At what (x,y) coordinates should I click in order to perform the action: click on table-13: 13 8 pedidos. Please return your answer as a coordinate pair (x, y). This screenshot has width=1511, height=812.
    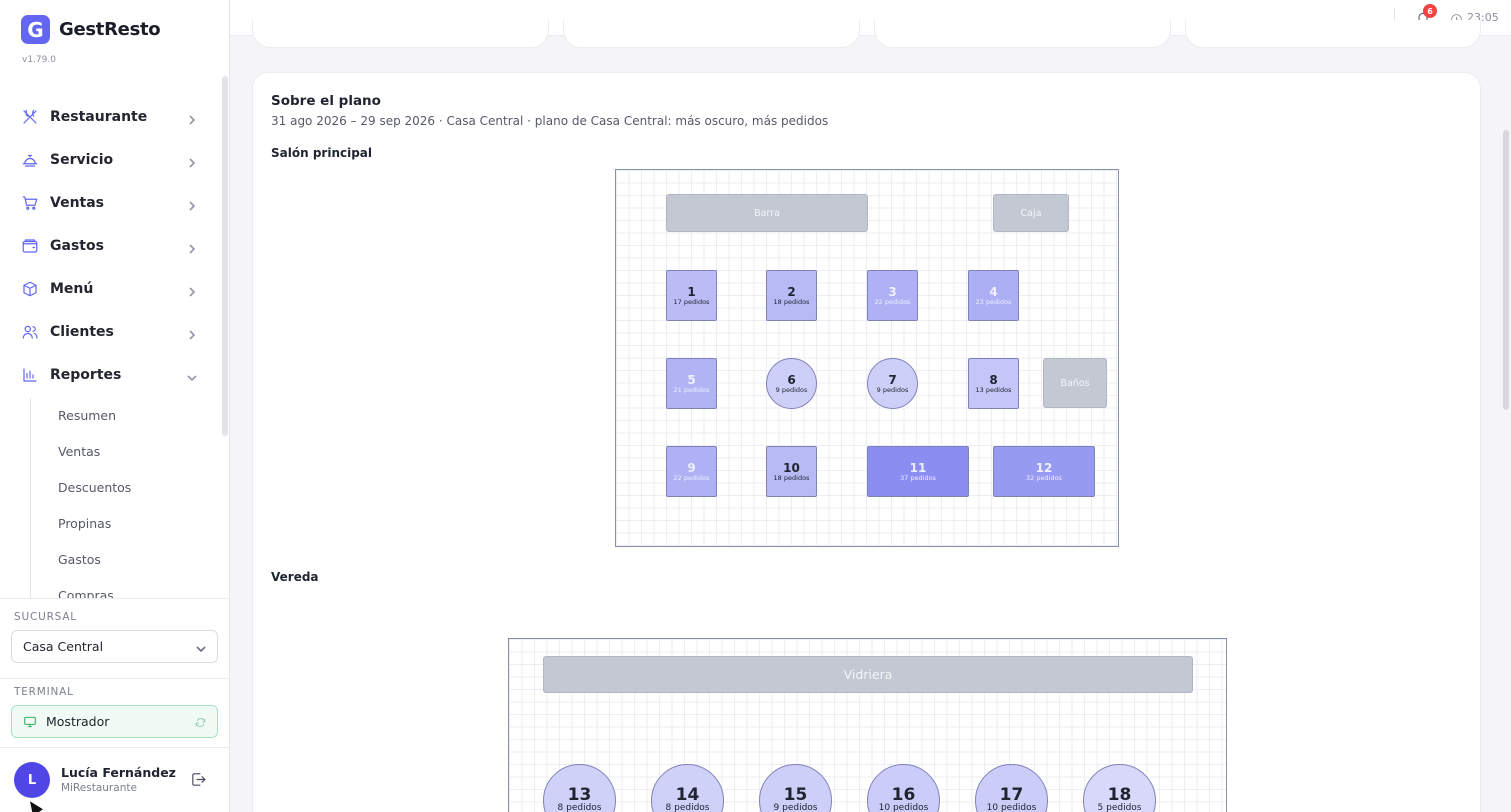
    Looking at the image, I should click on (579, 788).